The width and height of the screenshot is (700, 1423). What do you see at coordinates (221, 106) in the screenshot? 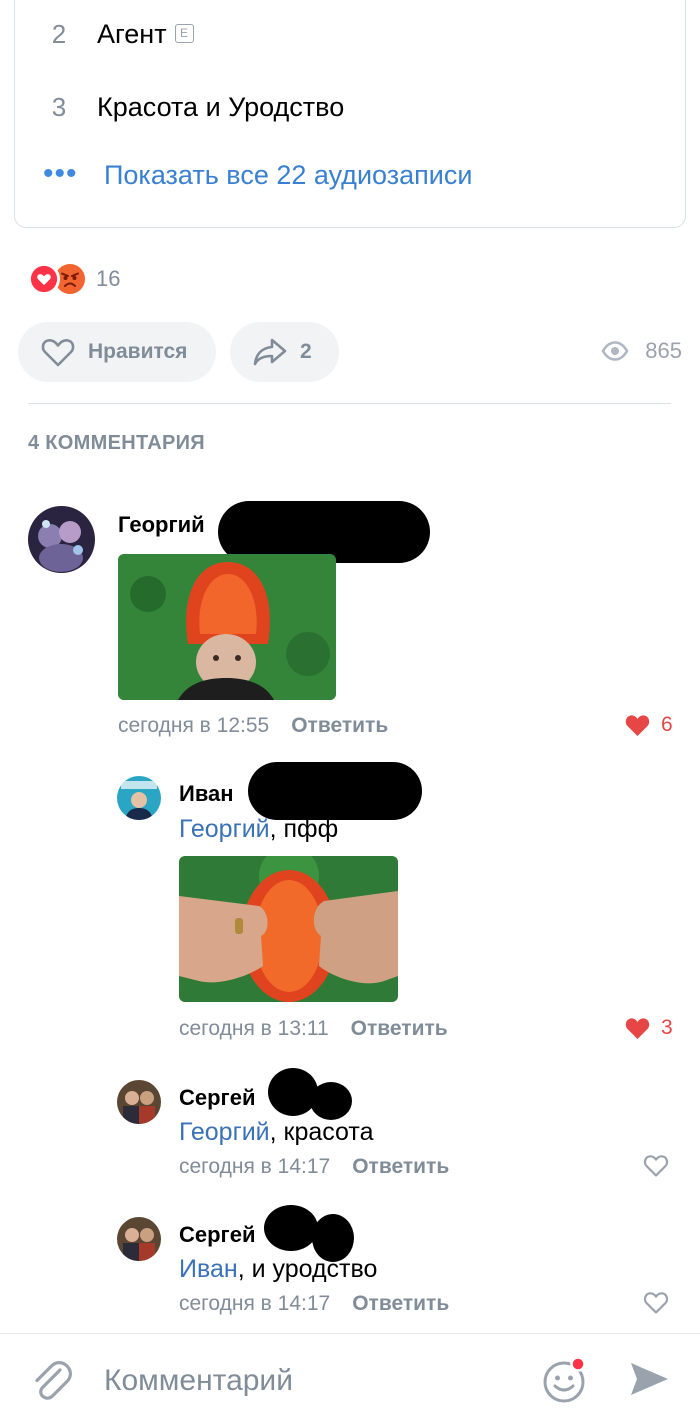
I see `track-title: Красота и Уродство` at bounding box center [221, 106].